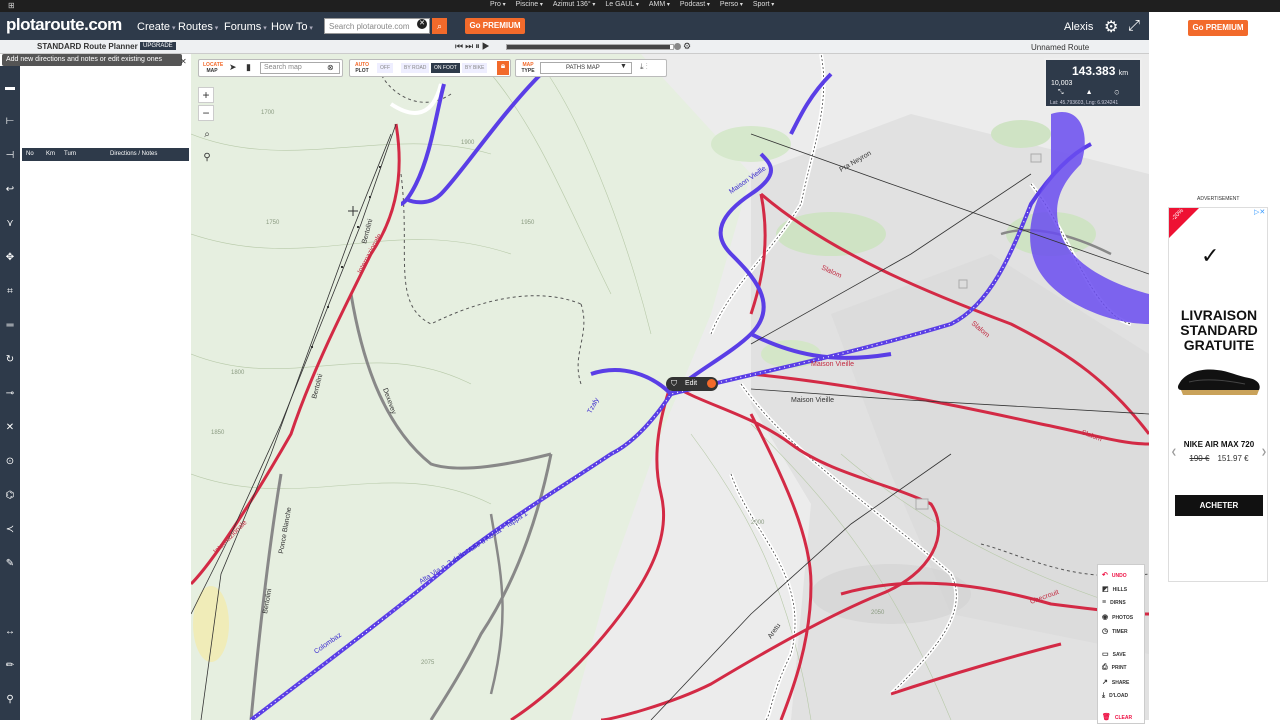 Image resolution: width=1280 pixels, height=724 pixels. What do you see at coordinates (1114, 654) in the screenshot?
I see `save-button: ▭ SAVE` at bounding box center [1114, 654].